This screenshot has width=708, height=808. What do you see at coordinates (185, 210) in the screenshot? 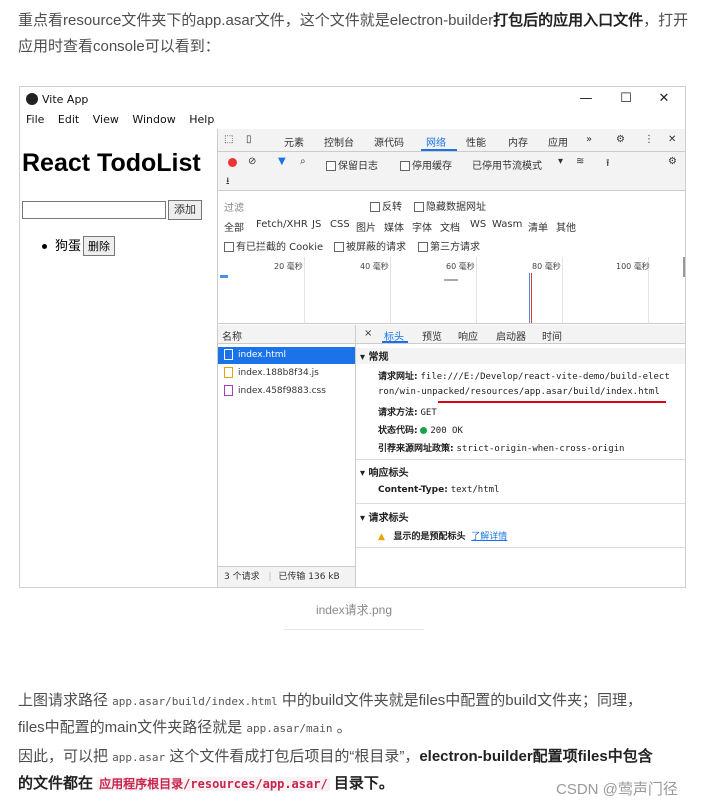
I see `add-button: 添加` at bounding box center [185, 210].